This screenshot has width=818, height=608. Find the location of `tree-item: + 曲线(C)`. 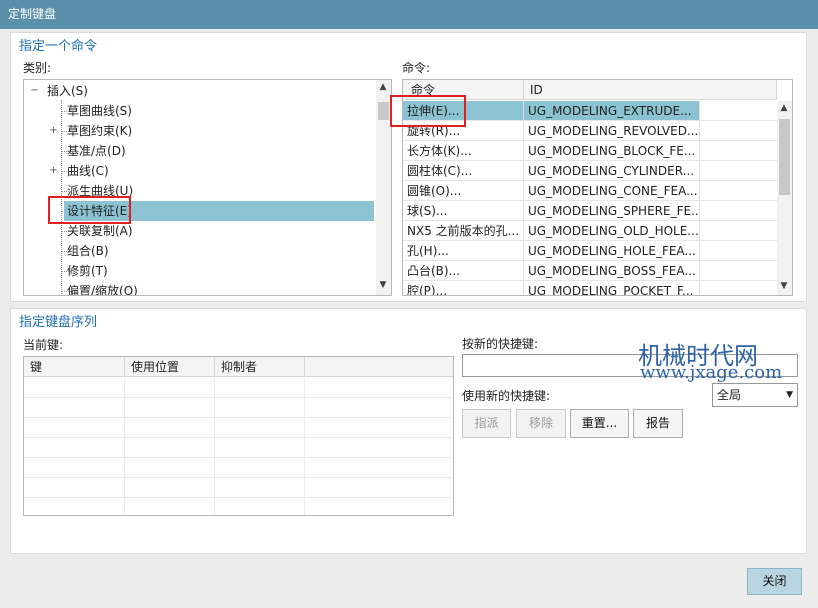

tree-item: + 曲线(C) is located at coordinates (200, 171).